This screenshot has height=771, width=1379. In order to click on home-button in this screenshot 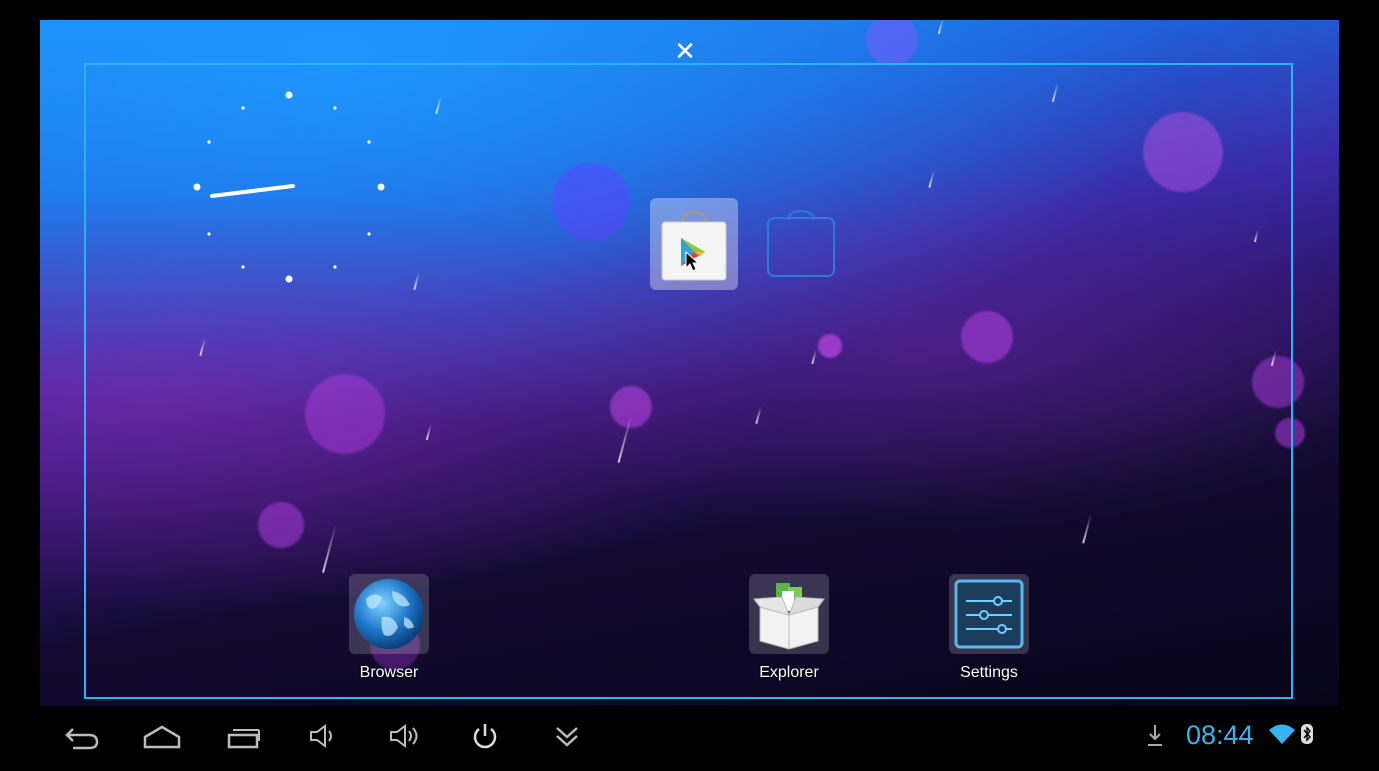, I will do `click(162, 736)`.